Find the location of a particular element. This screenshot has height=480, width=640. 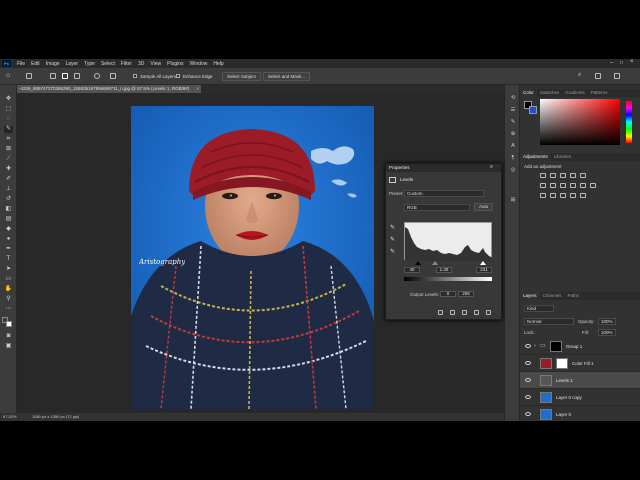

tab-gradients: Gradients is located at coordinates (575, 93).